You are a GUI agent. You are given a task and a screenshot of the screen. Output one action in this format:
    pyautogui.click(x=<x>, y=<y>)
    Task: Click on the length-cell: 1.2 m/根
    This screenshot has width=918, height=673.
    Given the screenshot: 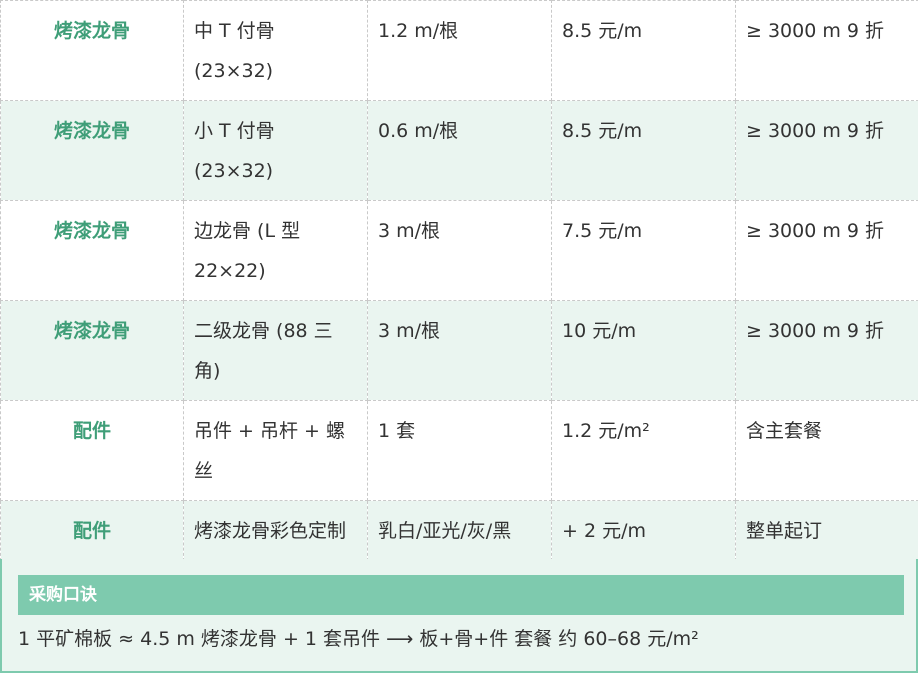 What is the action you would take?
    pyautogui.click(x=459, y=50)
    